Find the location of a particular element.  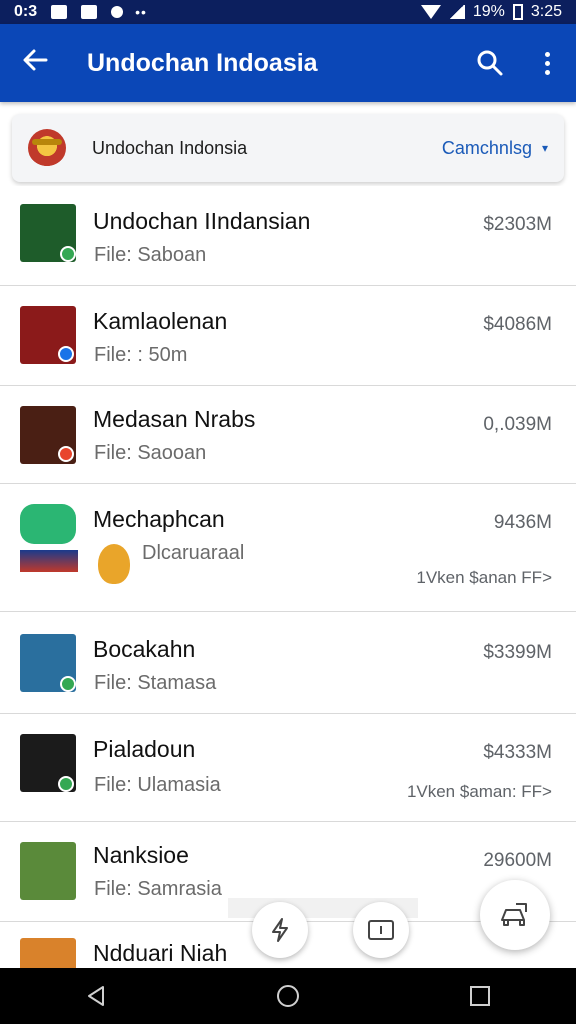

info-card-icon is located at coordinates (381, 930).